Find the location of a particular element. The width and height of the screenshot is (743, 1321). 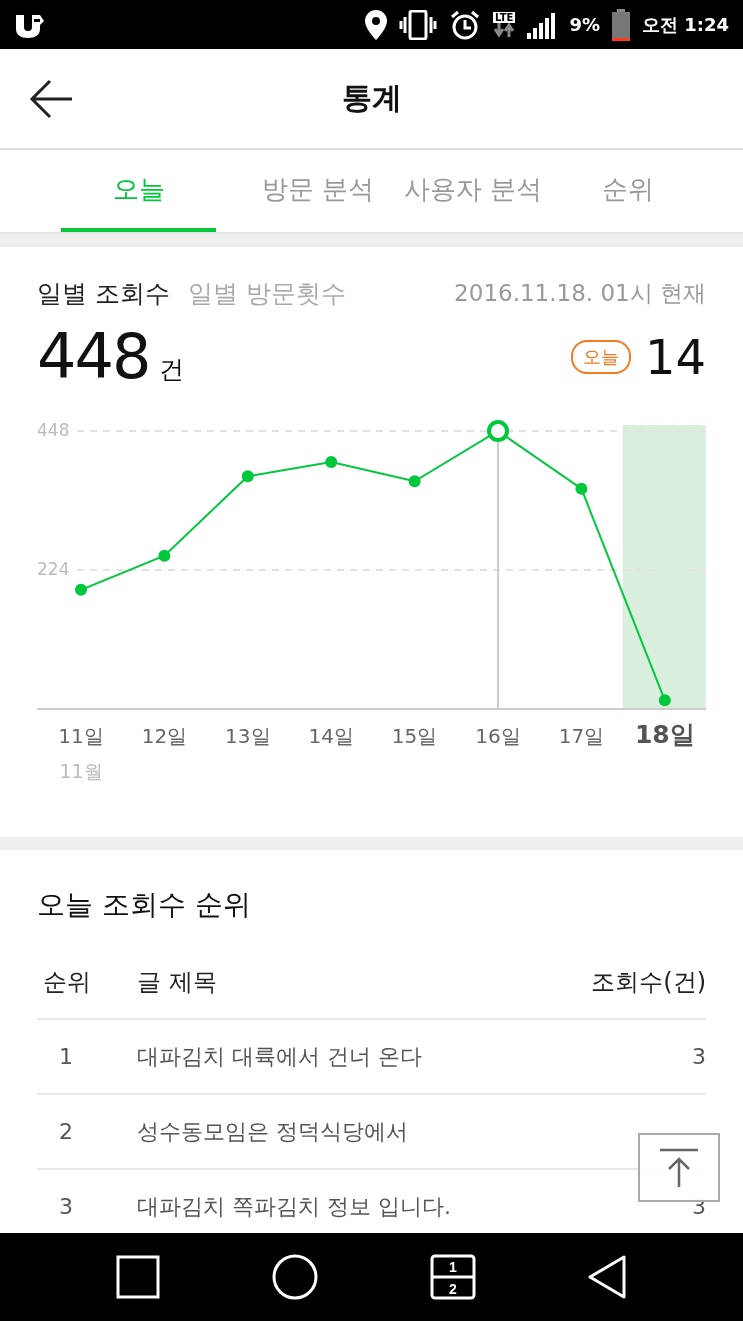

section-title: 오늘 조회수 순위 is located at coordinates (144, 905).